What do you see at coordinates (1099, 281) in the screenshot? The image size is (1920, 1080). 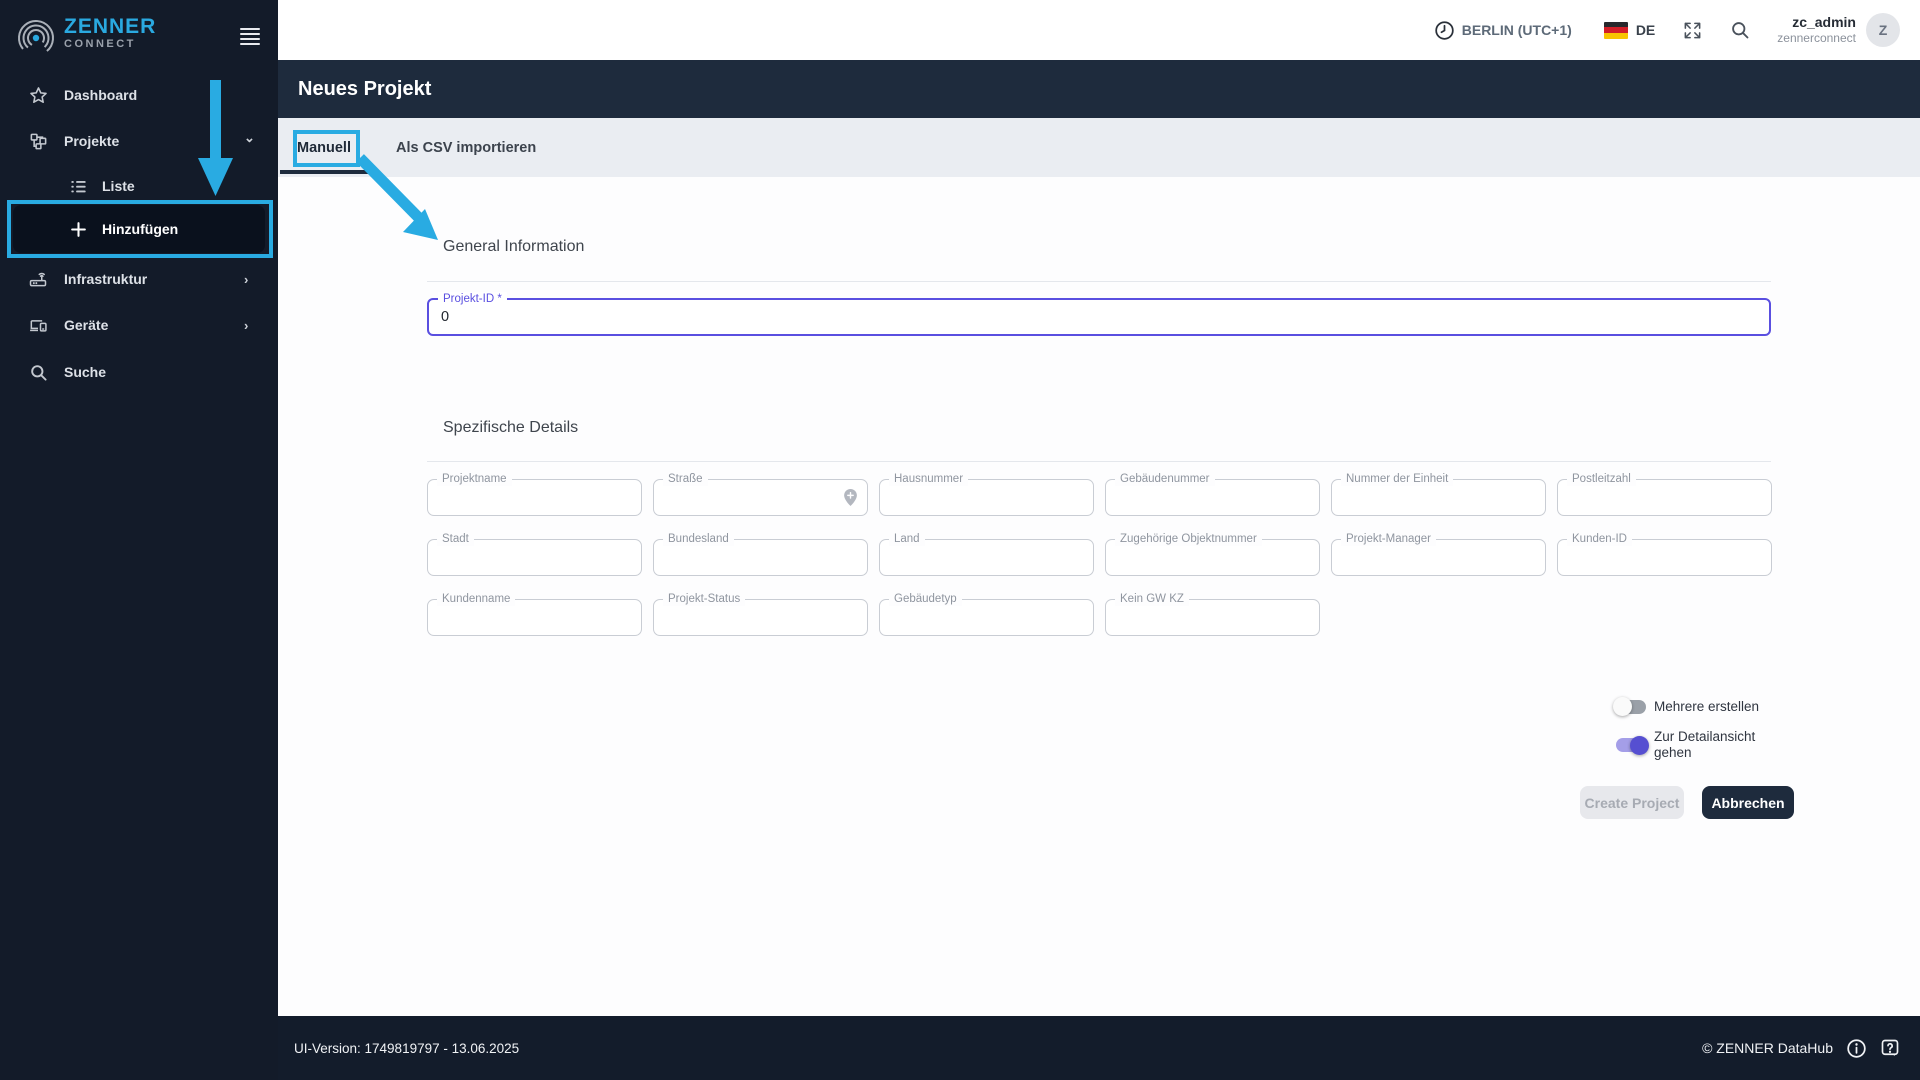 I see `divider` at bounding box center [1099, 281].